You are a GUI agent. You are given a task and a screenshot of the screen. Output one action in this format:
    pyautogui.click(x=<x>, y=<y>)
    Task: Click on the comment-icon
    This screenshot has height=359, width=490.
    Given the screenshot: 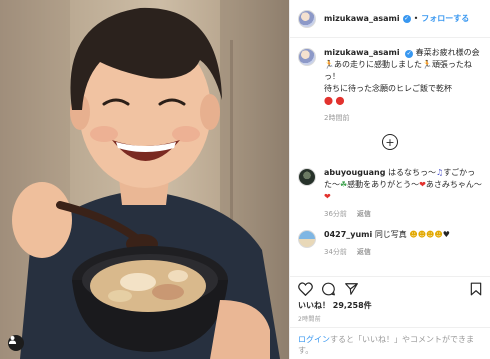 What is the action you would take?
    pyautogui.click(x=328, y=289)
    